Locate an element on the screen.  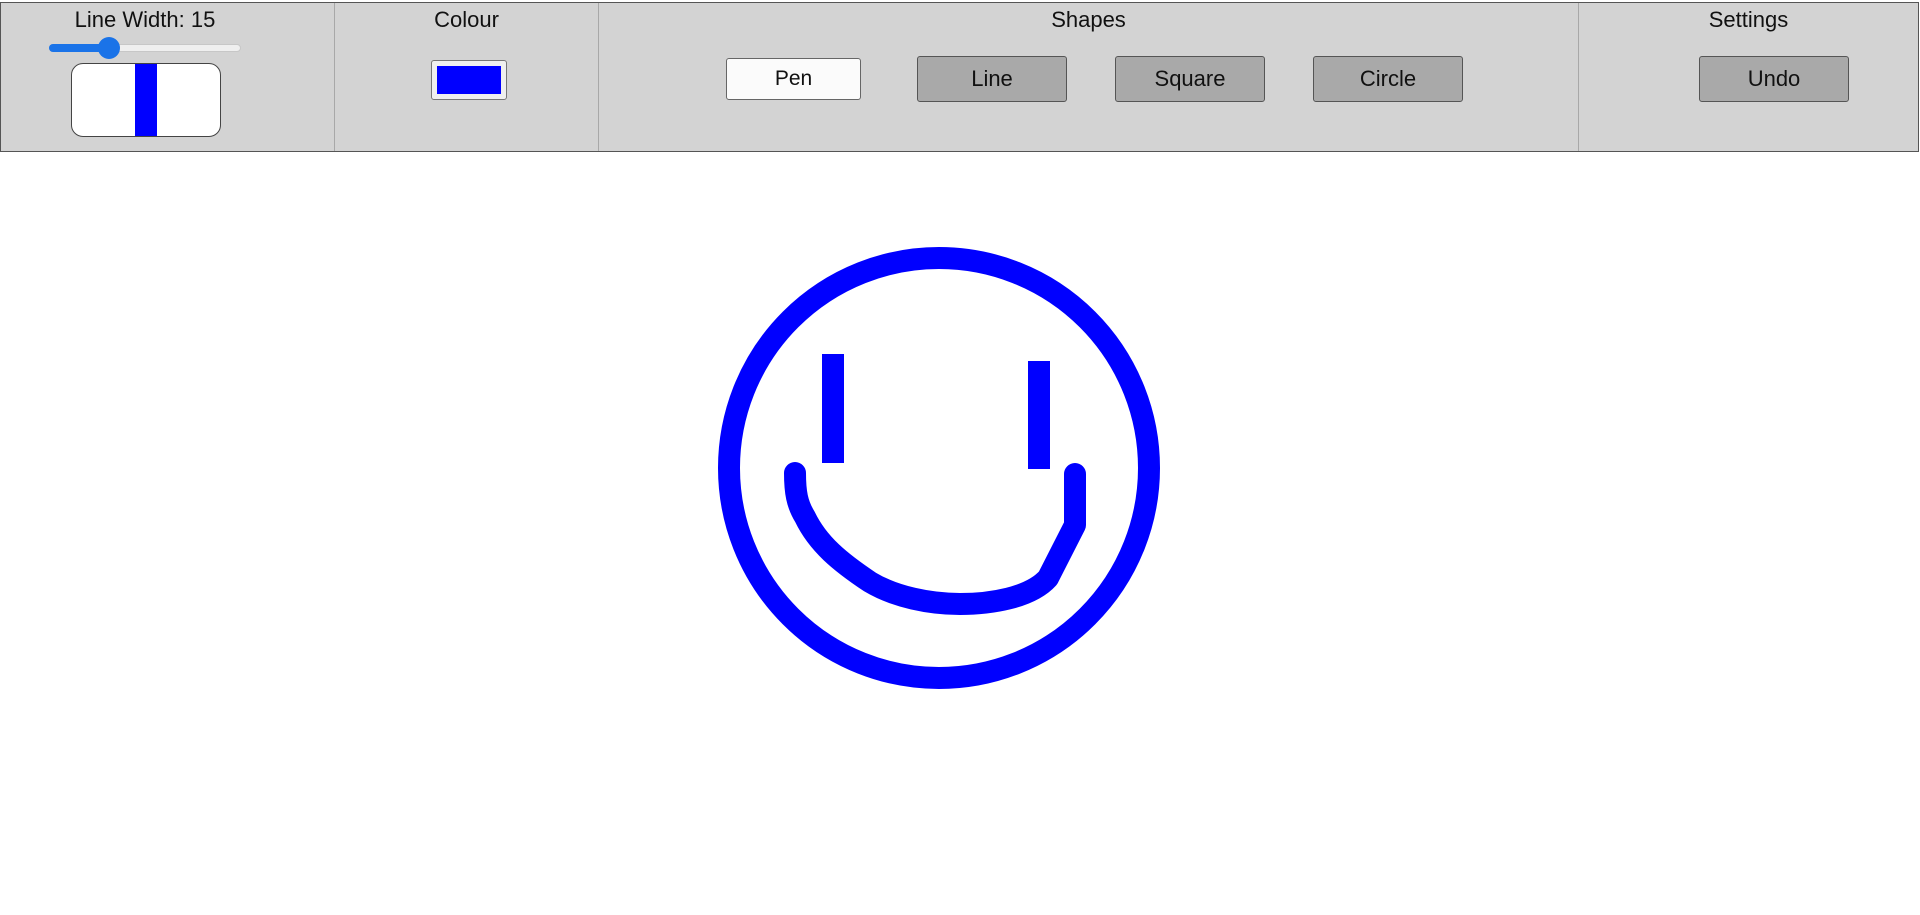
settings-section: Settings Undo is located at coordinates (1748, 77).